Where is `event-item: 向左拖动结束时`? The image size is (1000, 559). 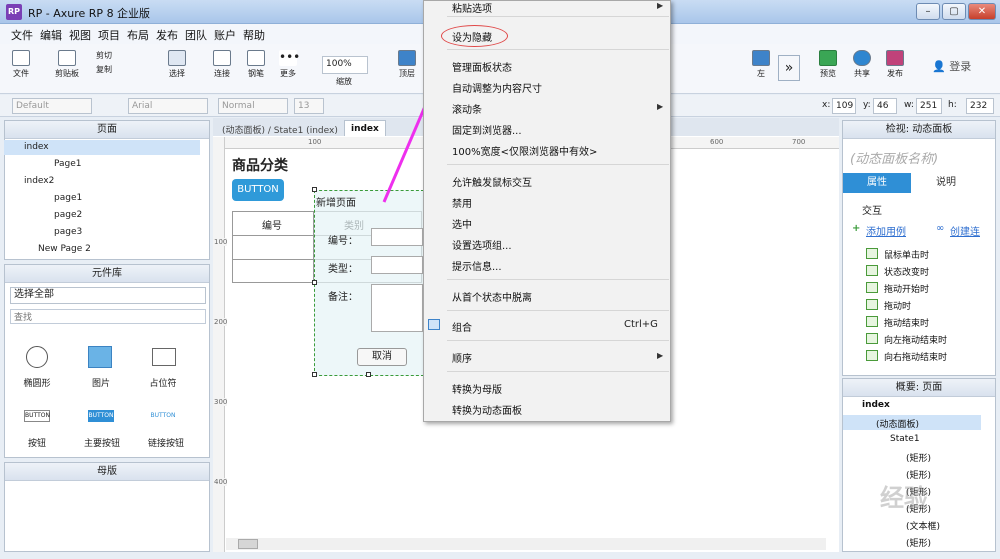
event-item: 向左拖动结束时 is located at coordinates (915, 339).